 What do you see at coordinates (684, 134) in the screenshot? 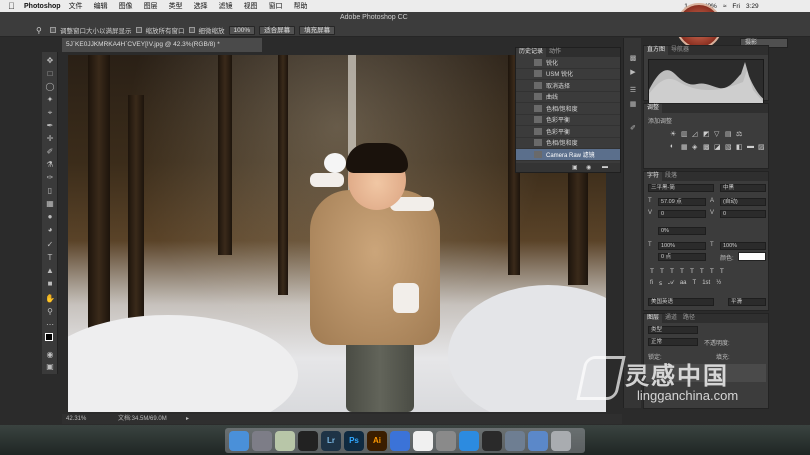
I see `levels-adjustment-icon: ▥` at bounding box center [684, 134].